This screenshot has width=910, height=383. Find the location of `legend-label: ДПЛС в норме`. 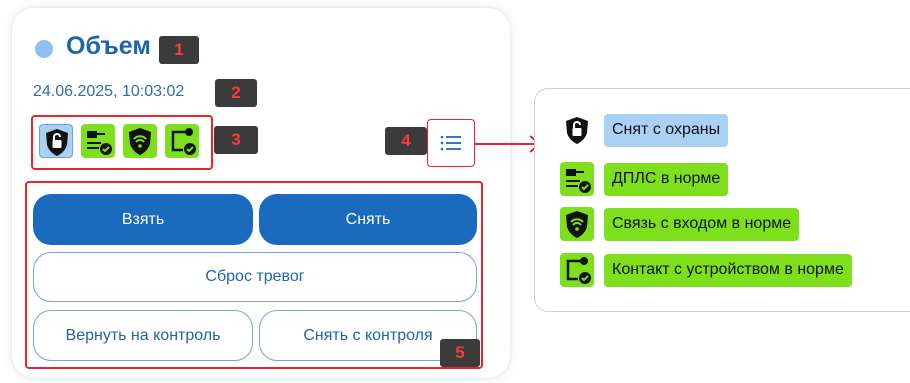

legend-label: ДПЛС в норме is located at coordinates (666, 179).